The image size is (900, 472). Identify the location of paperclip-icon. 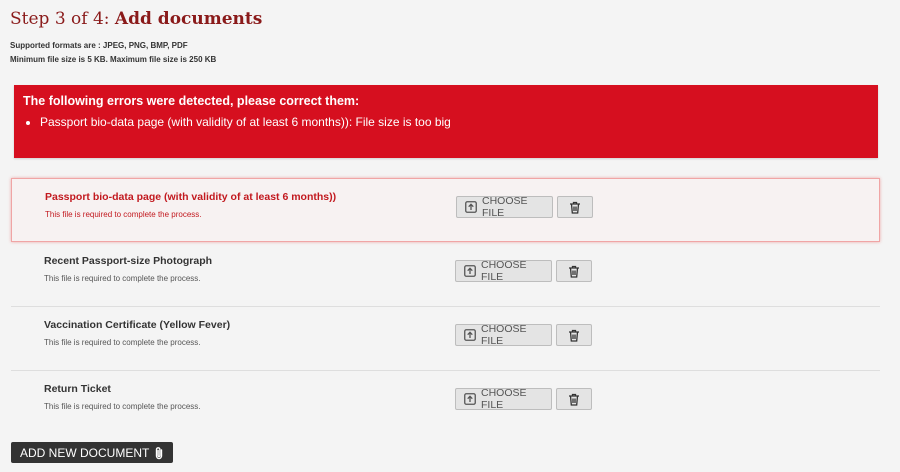
(159, 453).